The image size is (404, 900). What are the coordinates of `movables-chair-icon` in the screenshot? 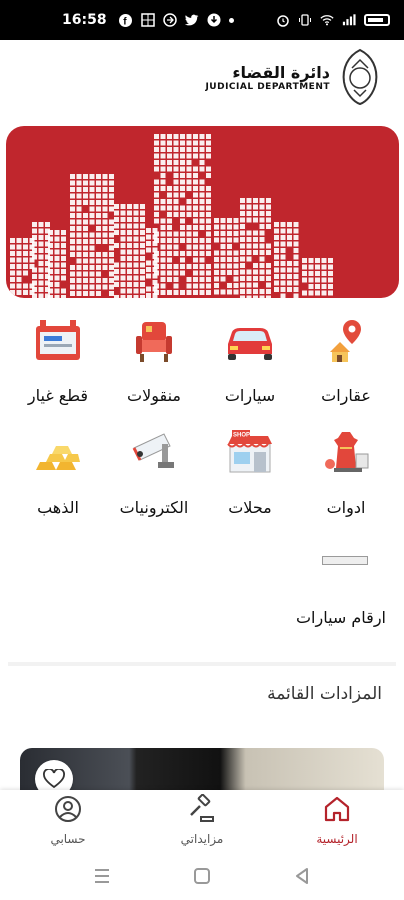 It's located at (154, 340).